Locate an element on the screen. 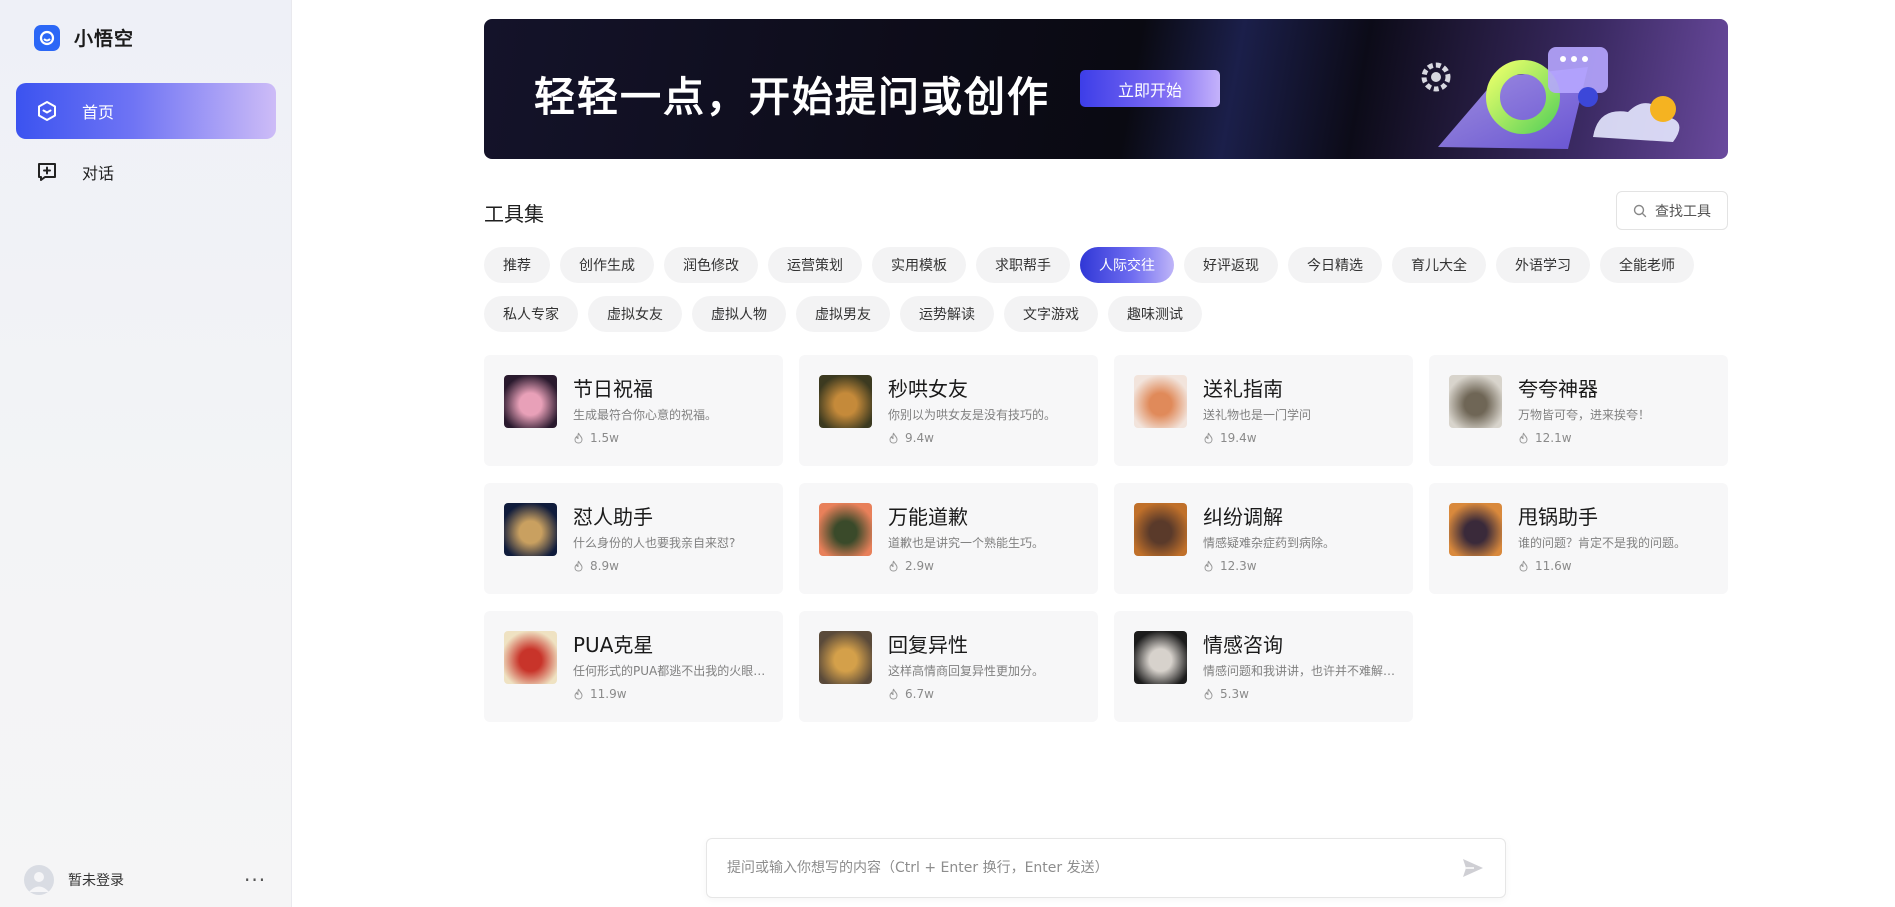 The image size is (1895, 907). chip-yunying: 运营策划 is located at coordinates (815, 265).